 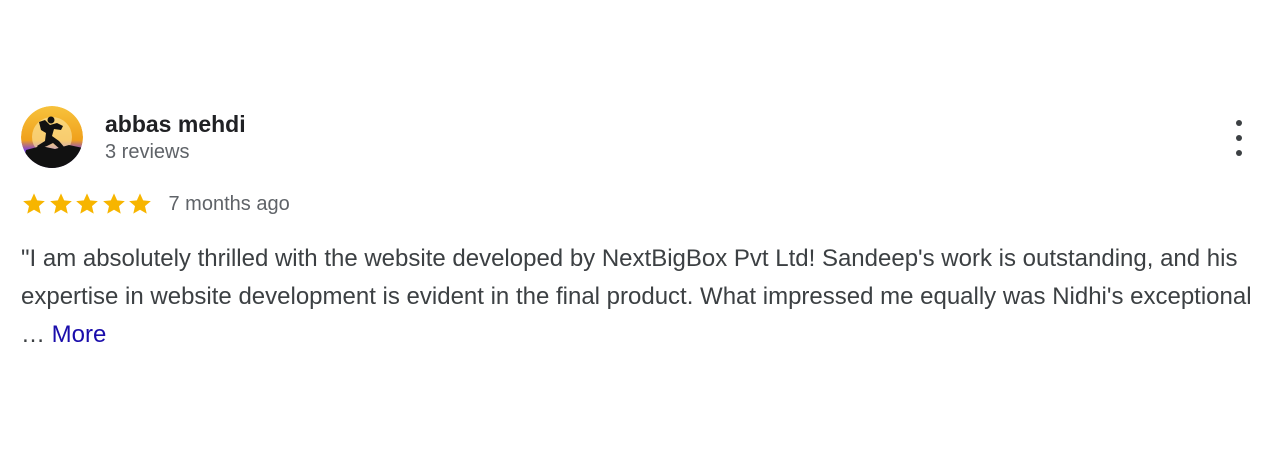 I want to click on avatar, so click(x=52, y=137).